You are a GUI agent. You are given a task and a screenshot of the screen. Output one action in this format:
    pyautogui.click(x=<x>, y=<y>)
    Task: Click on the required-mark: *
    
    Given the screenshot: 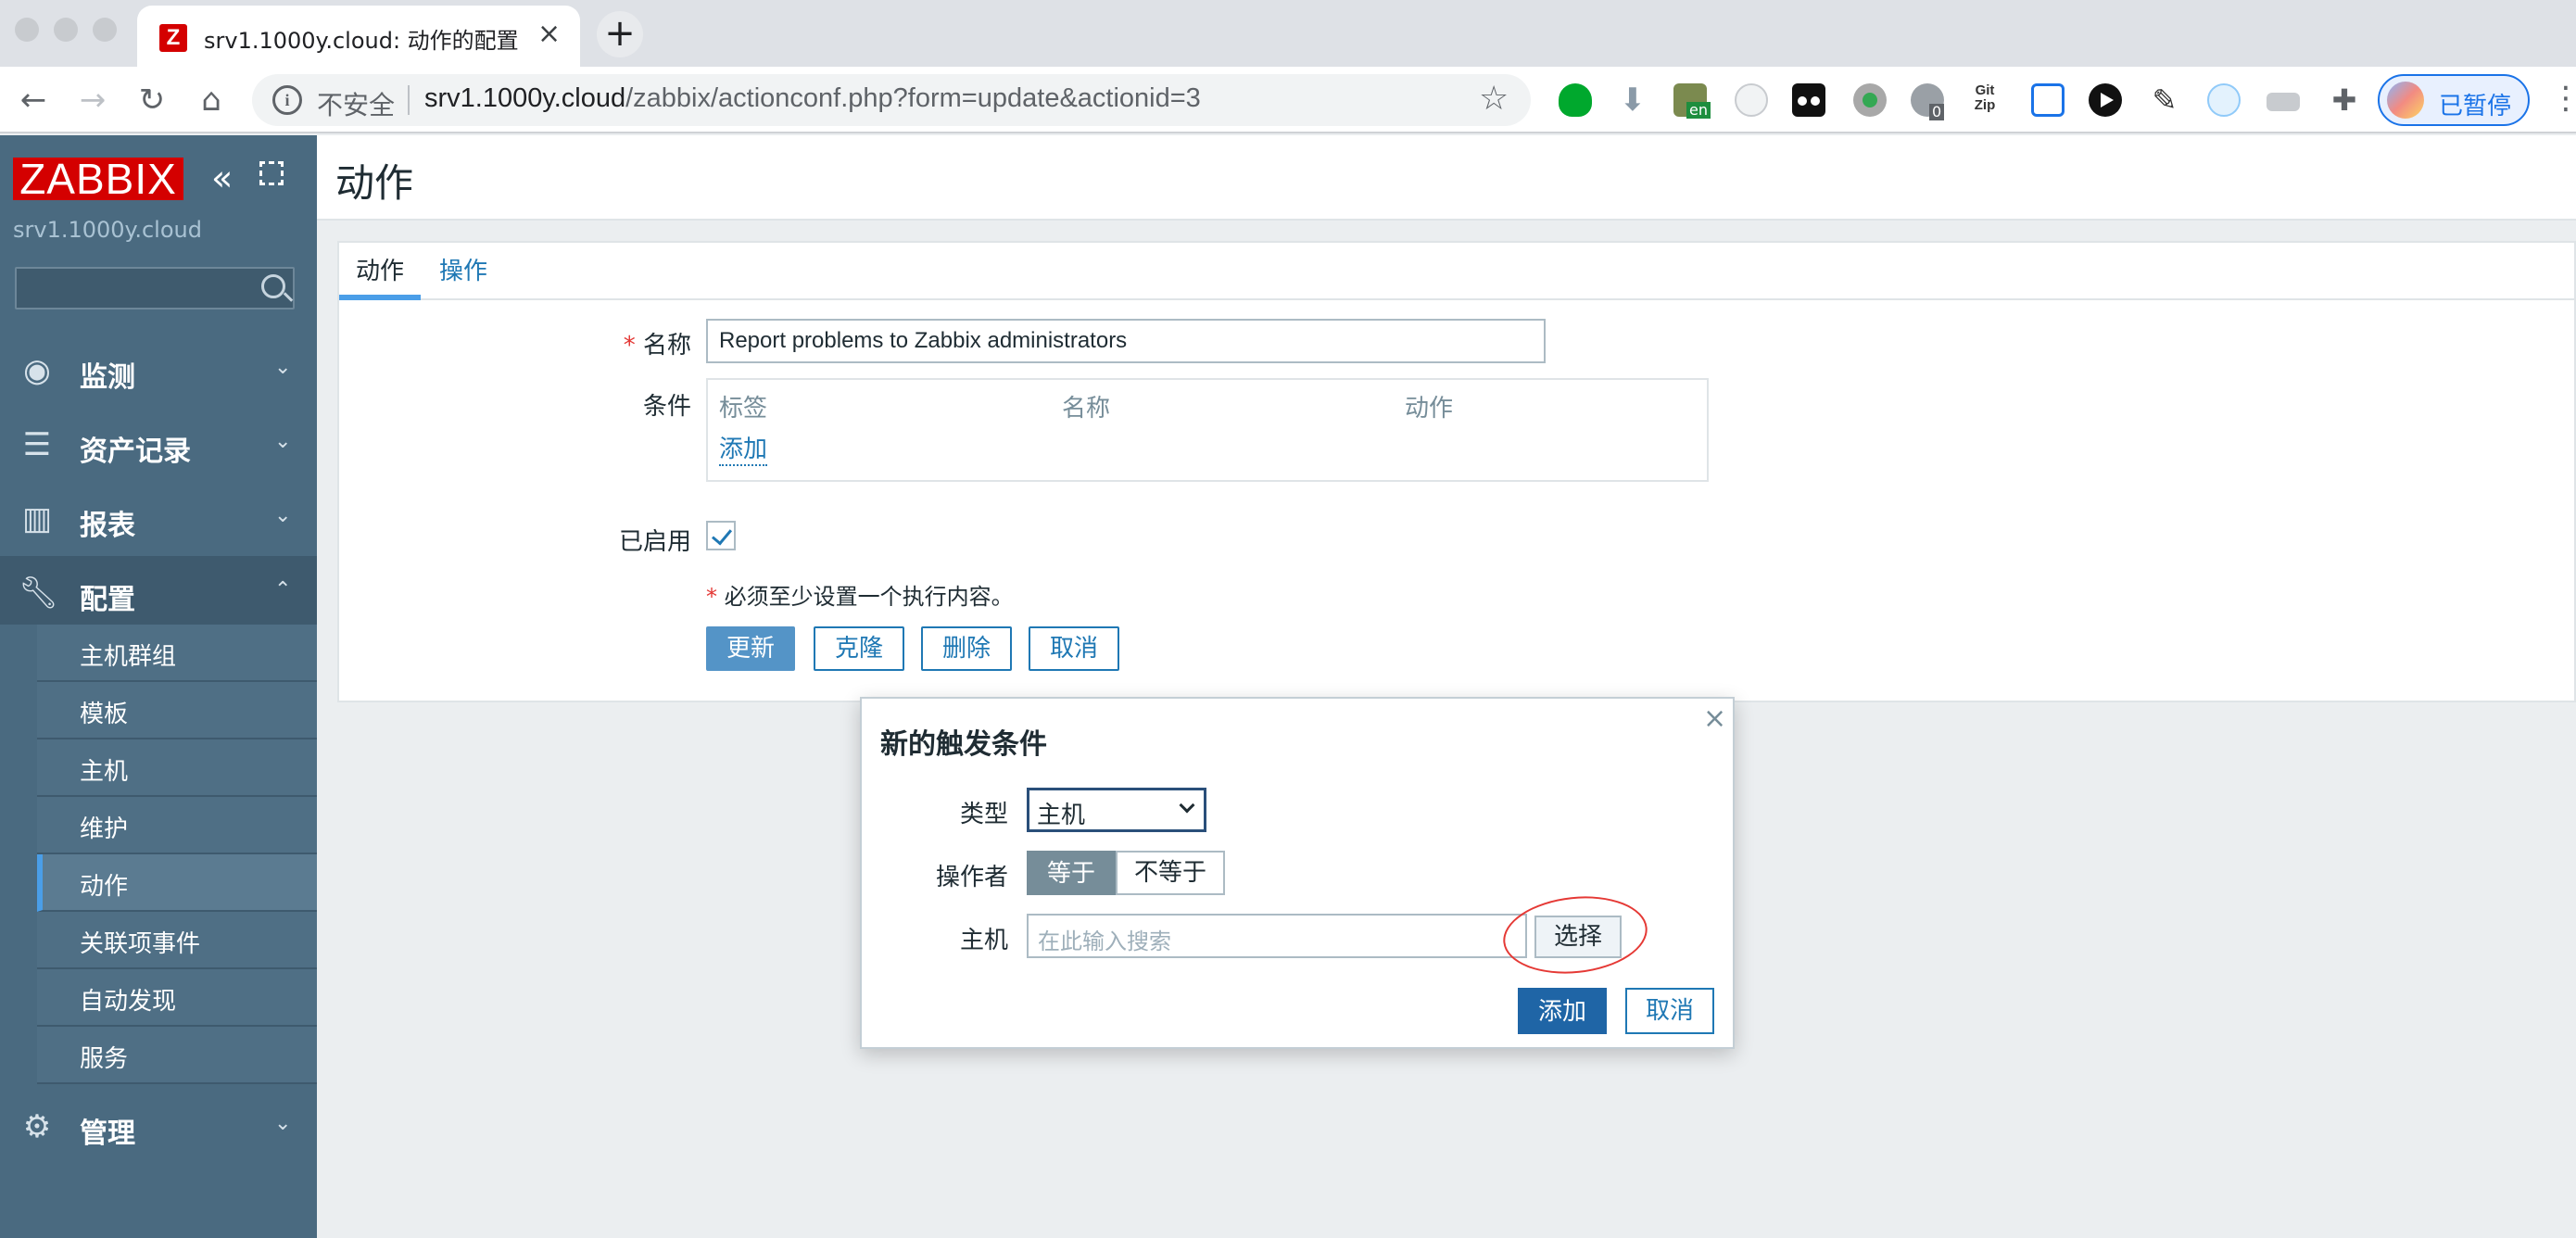 What is the action you would take?
    pyautogui.click(x=630, y=346)
    